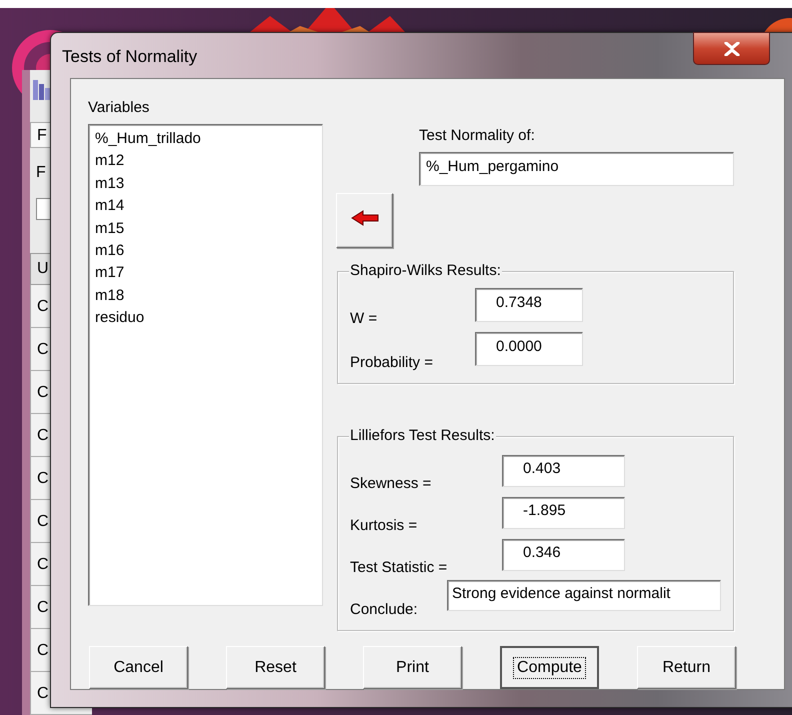 The width and height of the screenshot is (792, 715). What do you see at coordinates (138, 667) in the screenshot?
I see `dialog-button: Cancel` at bounding box center [138, 667].